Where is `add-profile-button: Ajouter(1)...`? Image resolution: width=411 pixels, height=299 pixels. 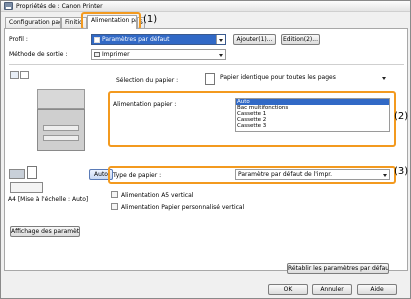
add-profile-button: Ajouter(1)... is located at coordinates (254, 39).